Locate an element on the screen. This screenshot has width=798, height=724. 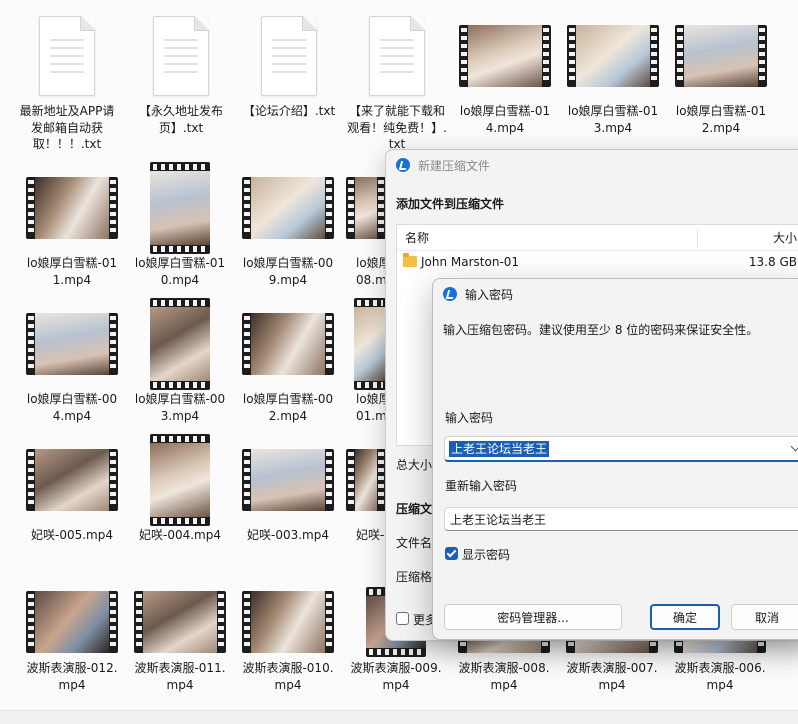
show-password-checkbox is located at coordinates (451, 553).